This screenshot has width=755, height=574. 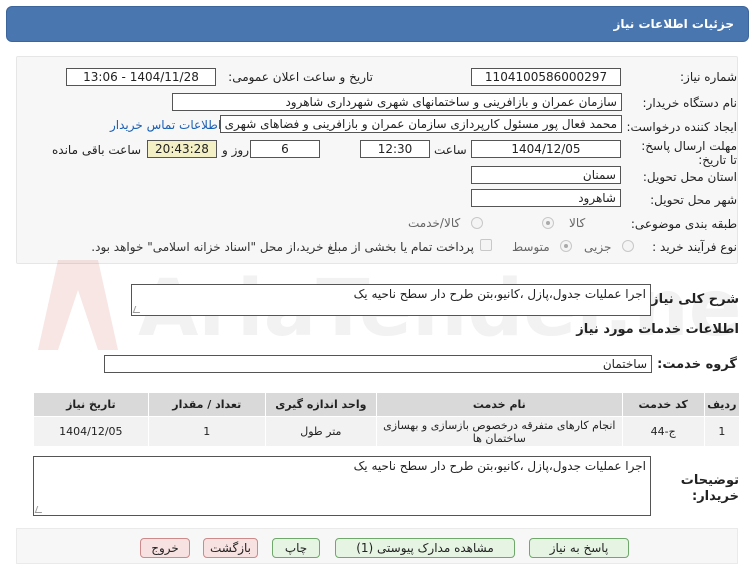 What do you see at coordinates (425, 548) in the screenshot?
I see `attachments-button: مشاهده مدارک پیوستی (1)` at bounding box center [425, 548].